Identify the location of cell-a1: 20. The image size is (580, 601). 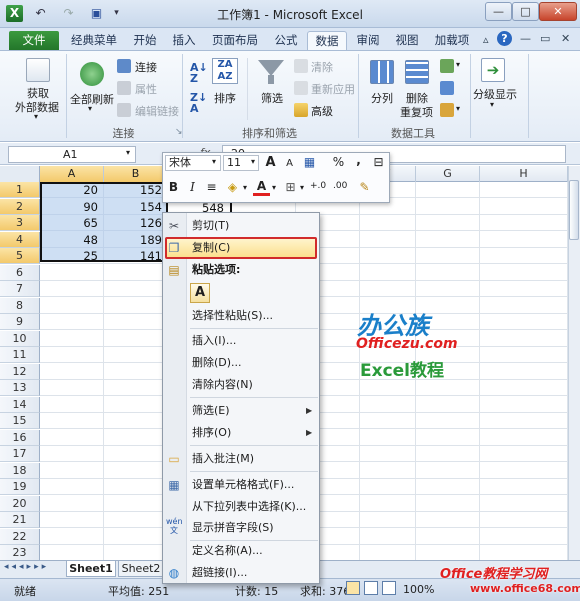
(72, 190).